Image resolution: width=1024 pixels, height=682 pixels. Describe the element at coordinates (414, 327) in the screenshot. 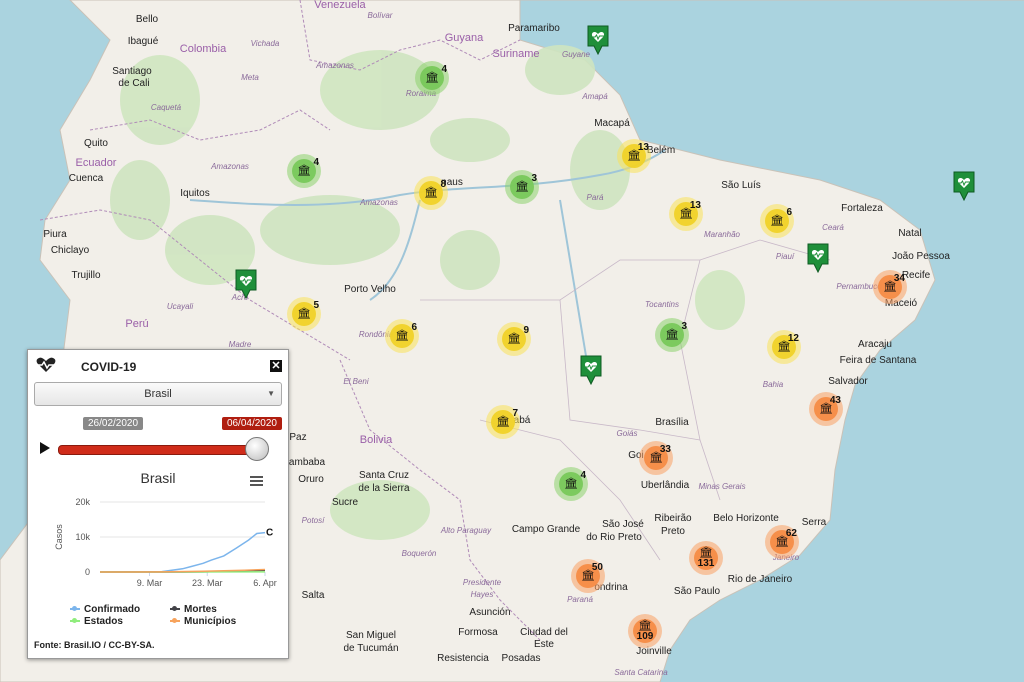

I see `cluster-count: 6` at that location.